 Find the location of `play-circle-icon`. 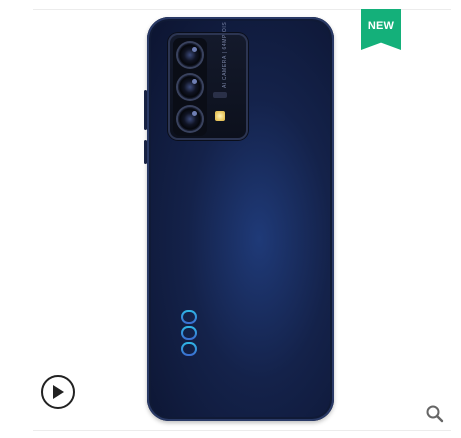

play-circle-icon is located at coordinates (58, 392).